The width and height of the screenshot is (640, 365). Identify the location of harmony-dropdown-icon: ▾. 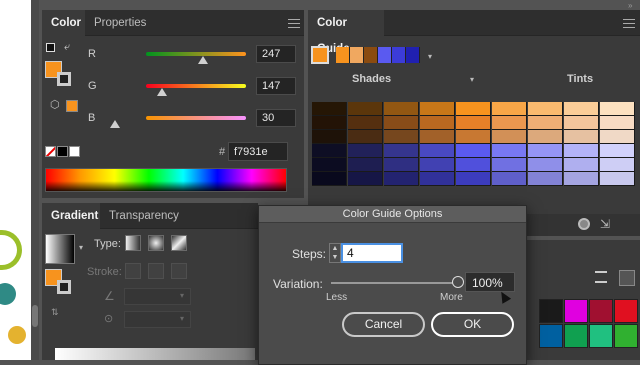
(430, 56).